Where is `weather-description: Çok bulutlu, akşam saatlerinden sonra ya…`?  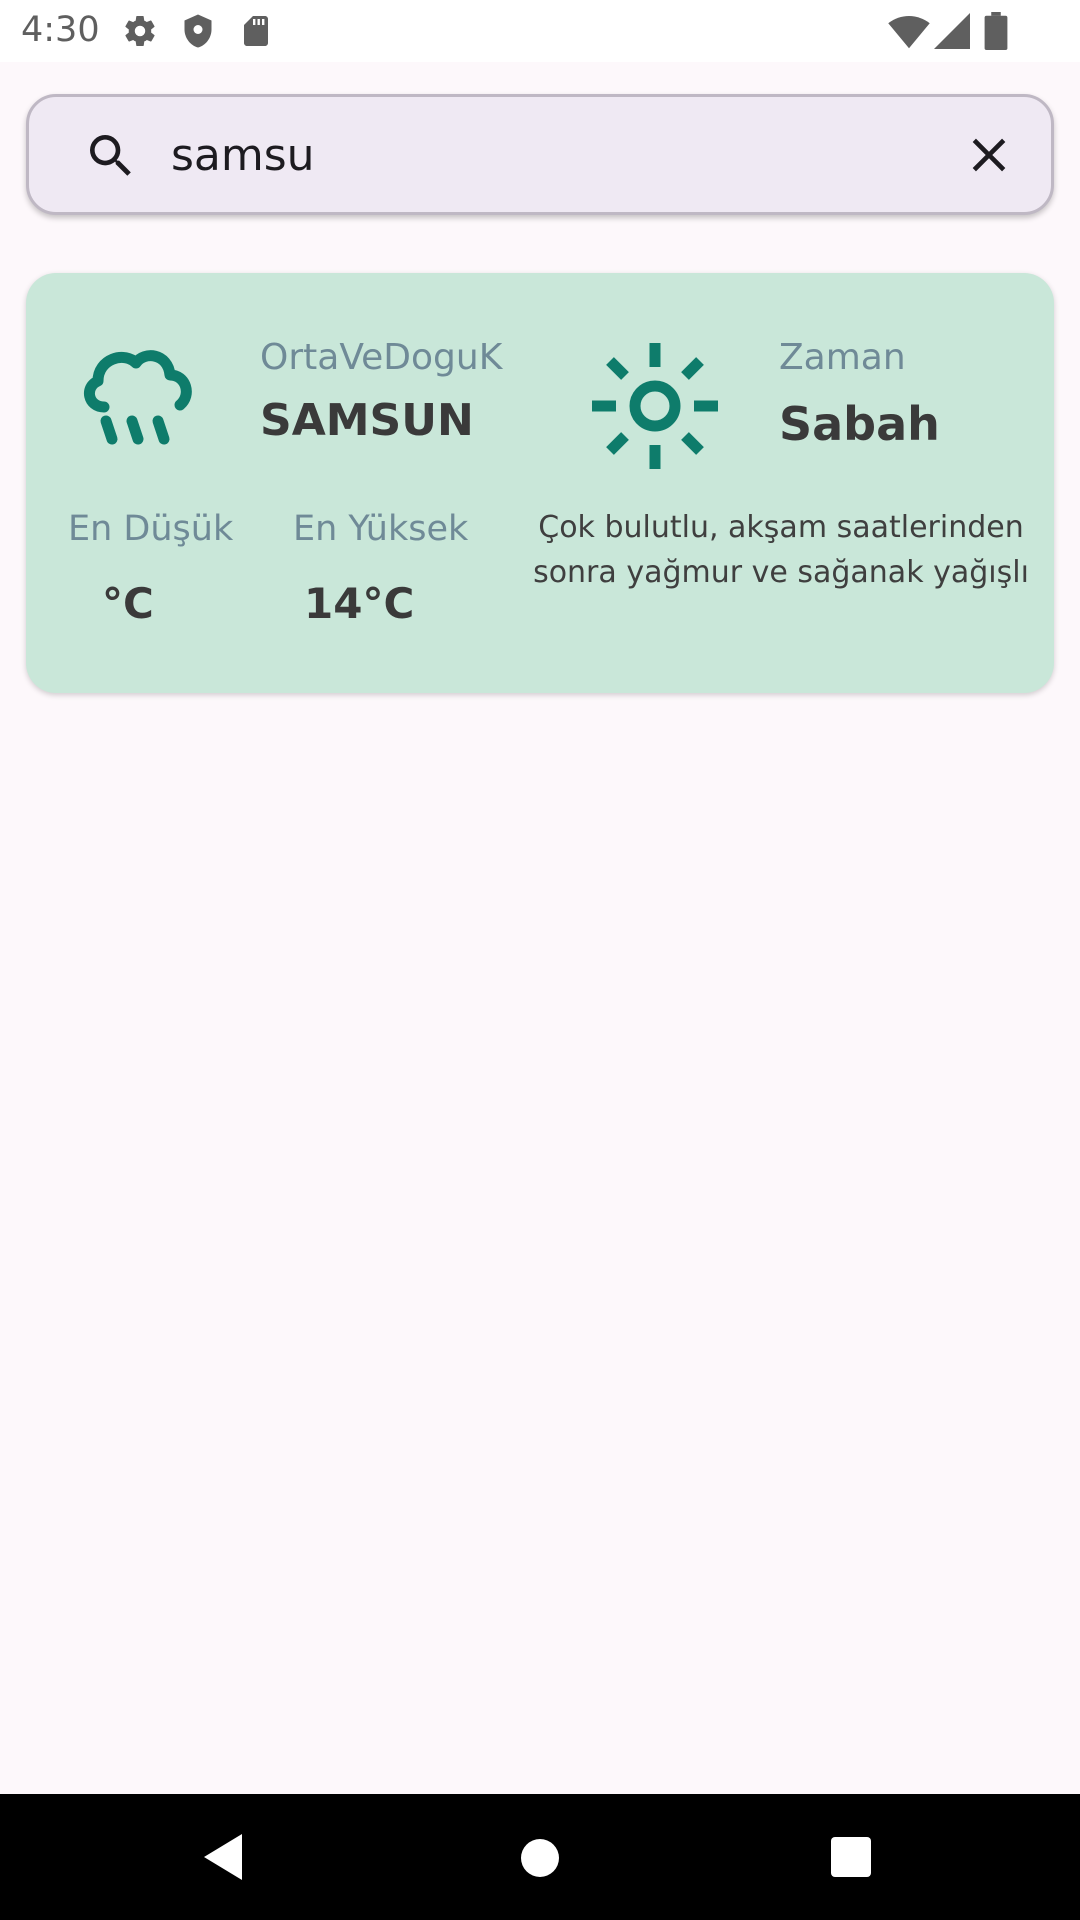 weather-description: Çok bulutlu, akşam saatlerinden sonra ya… is located at coordinates (781, 550).